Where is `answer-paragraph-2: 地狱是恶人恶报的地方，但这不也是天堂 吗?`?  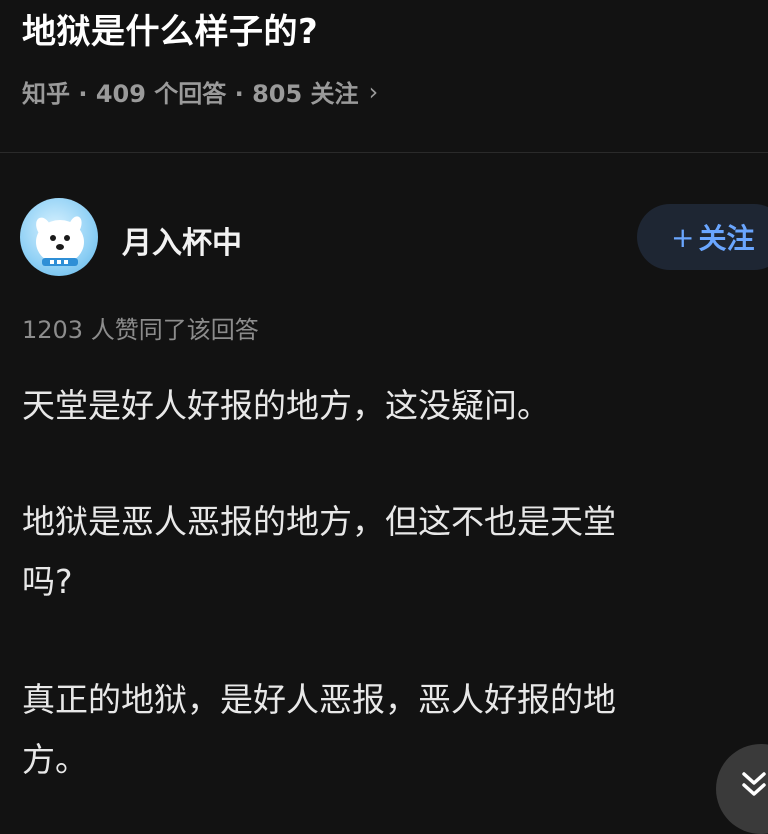 answer-paragraph-2: 地狱是恶人恶报的地方，但这不也是天堂 吗? is located at coordinates (387, 552).